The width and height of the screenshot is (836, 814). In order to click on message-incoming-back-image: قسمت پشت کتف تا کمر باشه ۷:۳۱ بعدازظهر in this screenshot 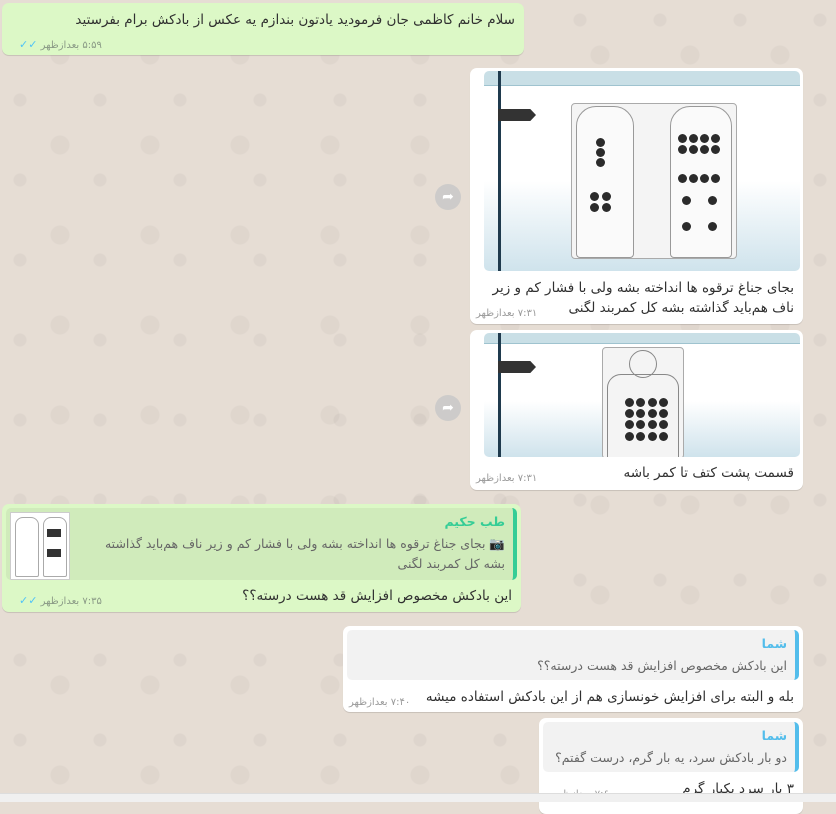, I will do `click(636, 410)`.